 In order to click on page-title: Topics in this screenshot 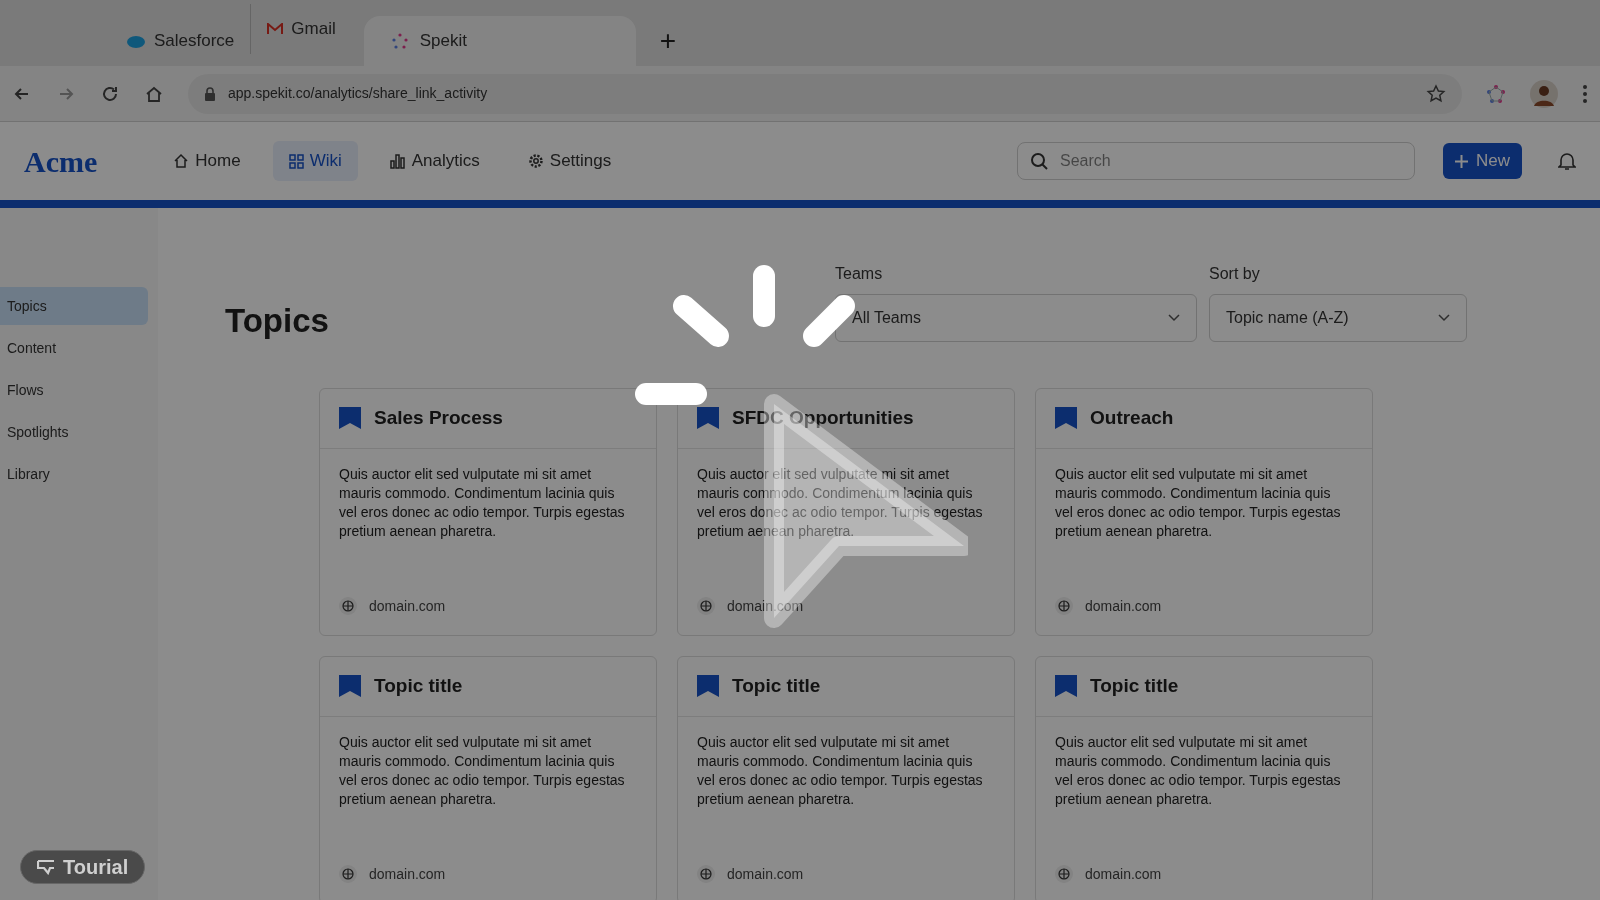, I will do `click(277, 321)`.